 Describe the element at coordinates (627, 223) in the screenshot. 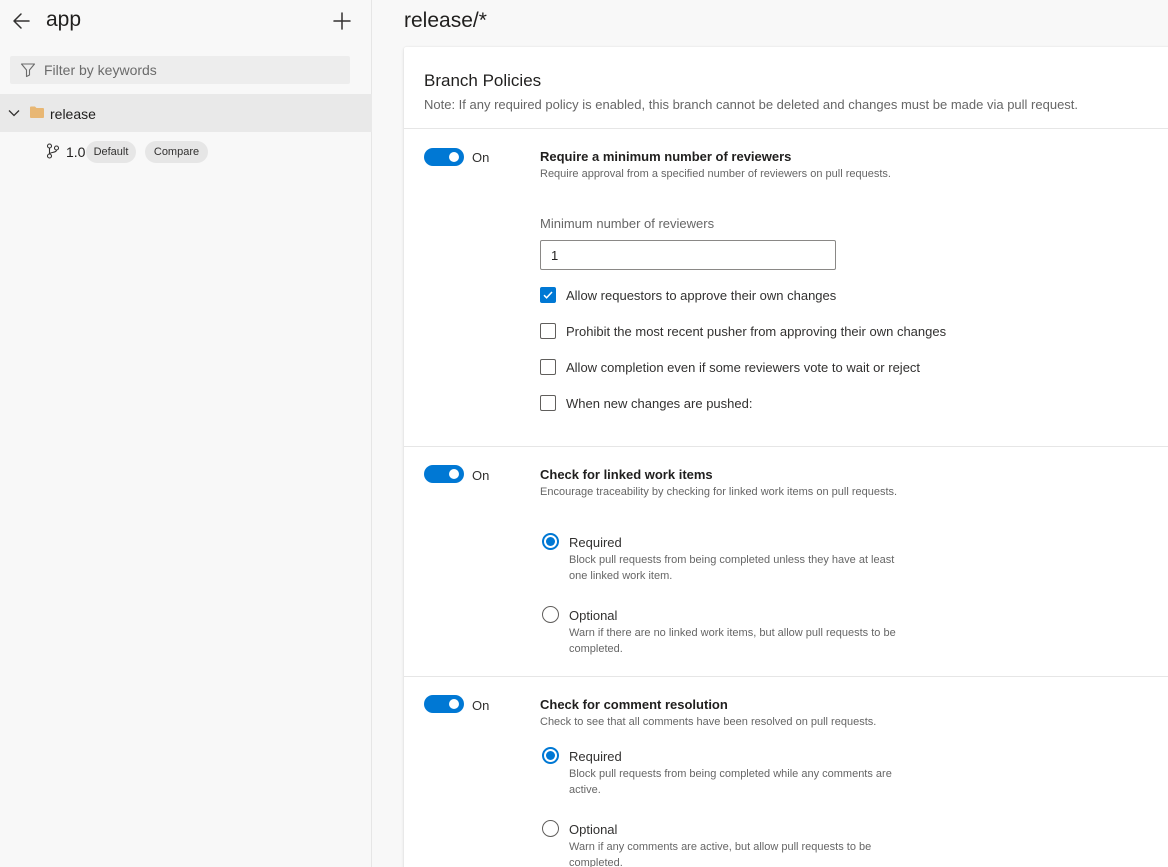

I see `min-reviewers-label: Minimum number of reviewers` at that location.